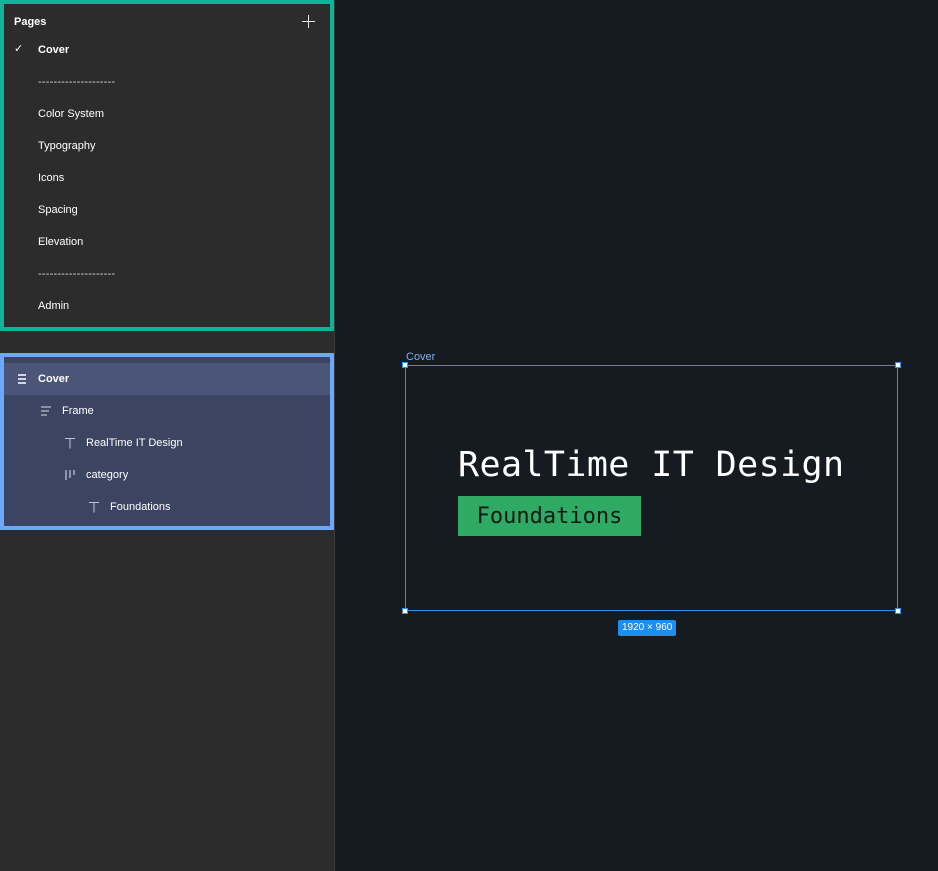 The image size is (938, 871). I want to click on layer-label: Foundations, so click(140, 507).